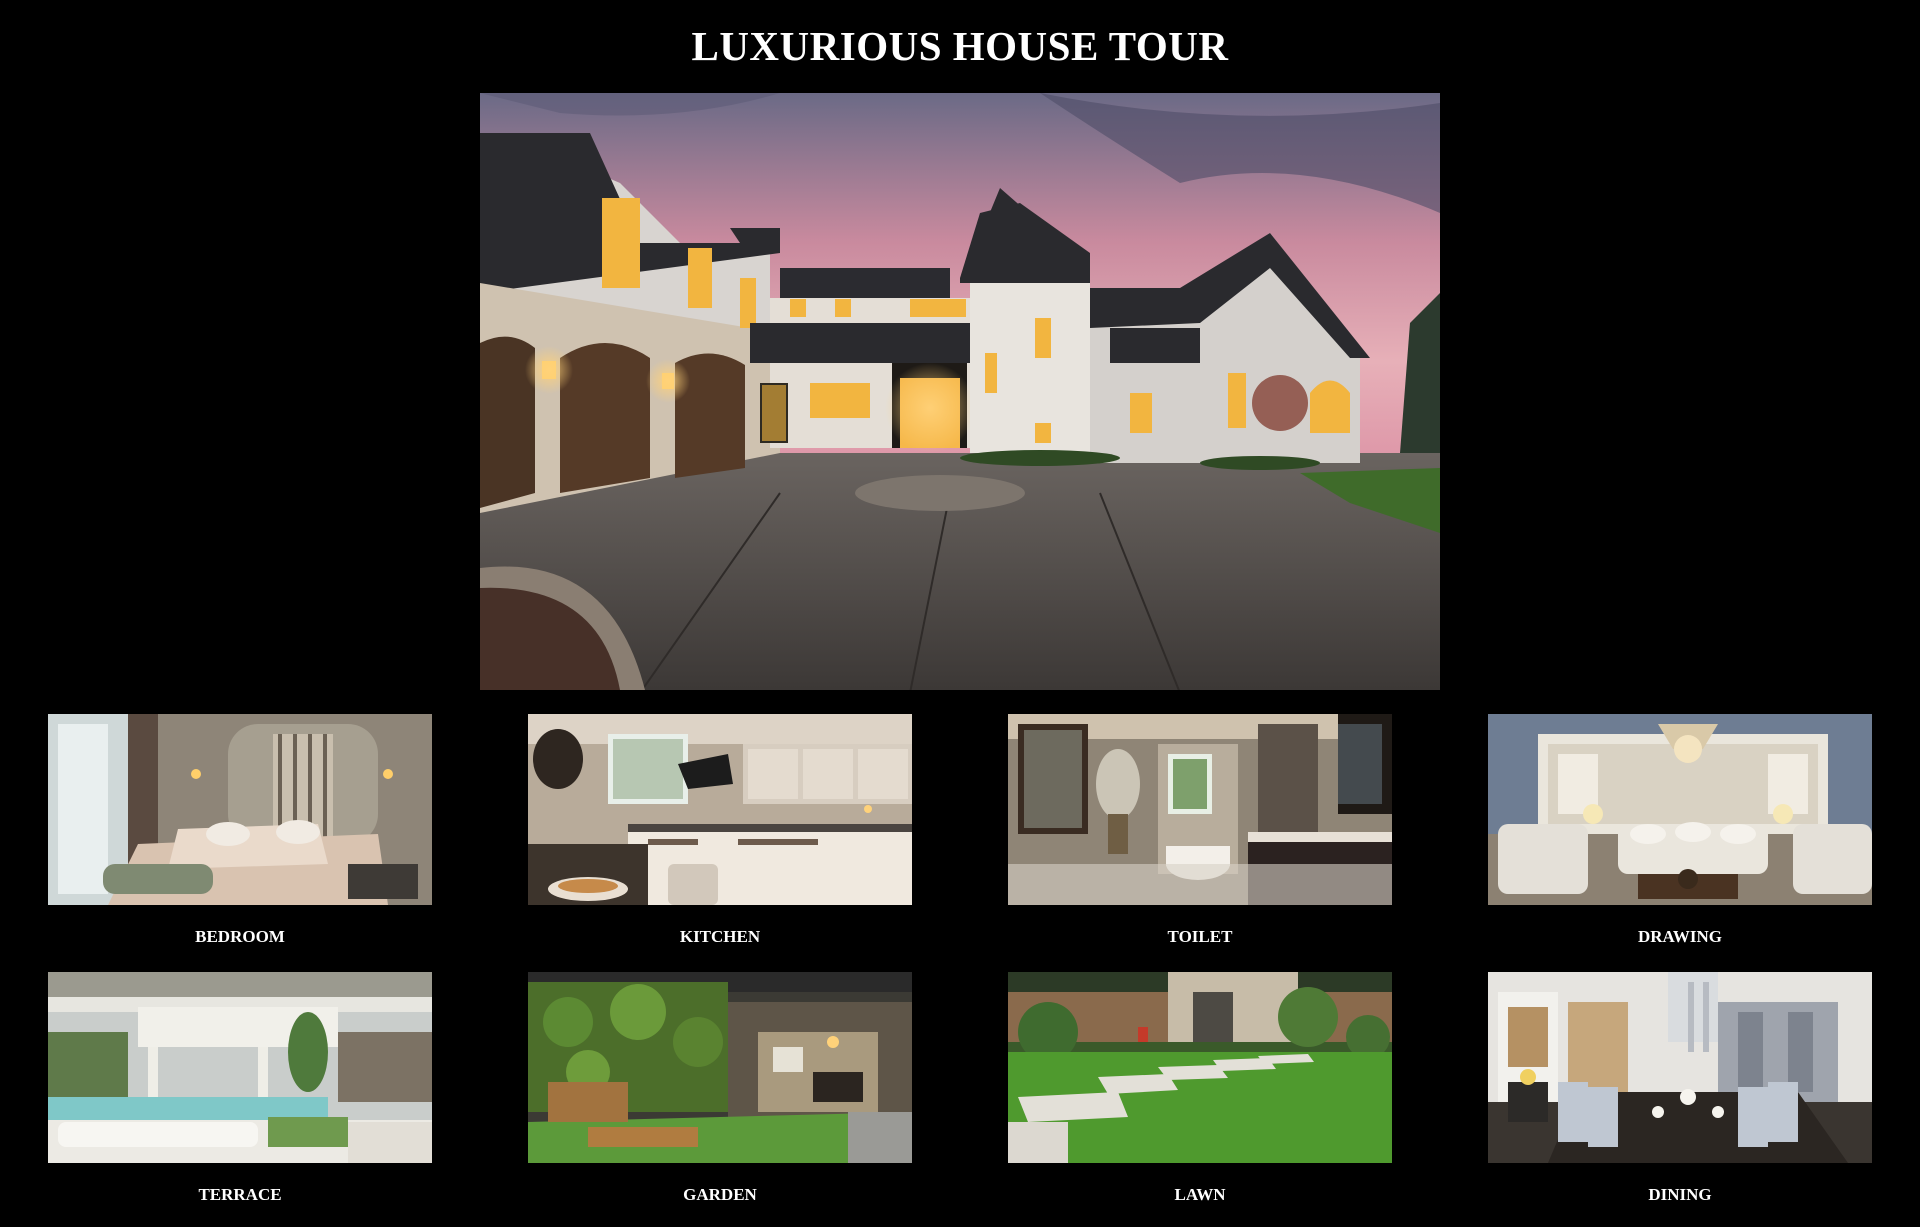 Image resolution: width=1920 pixels, height=1227 pixels. What do you see at coordinates (1680, 809) in the screenshot?
I see `drawing-thumbnail` at bounding box center [1680, 809].